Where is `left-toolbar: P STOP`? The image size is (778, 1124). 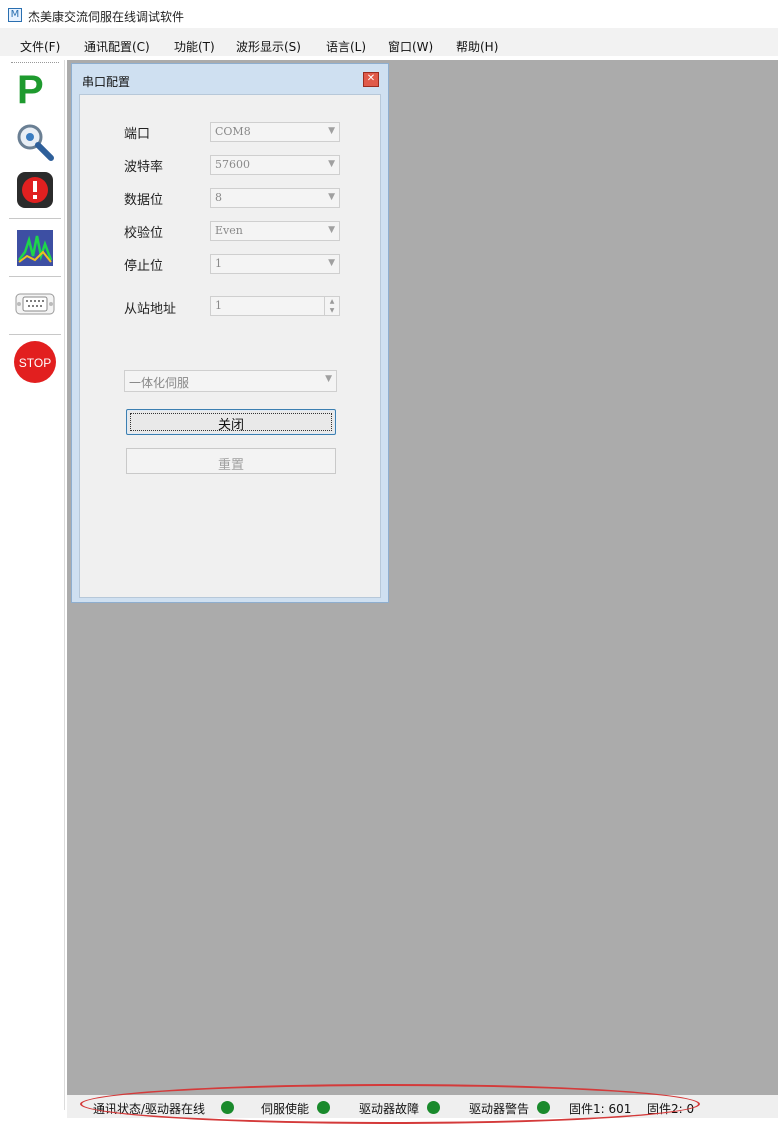 left-toolbar: P STOP is located at coordinates (36, 585).